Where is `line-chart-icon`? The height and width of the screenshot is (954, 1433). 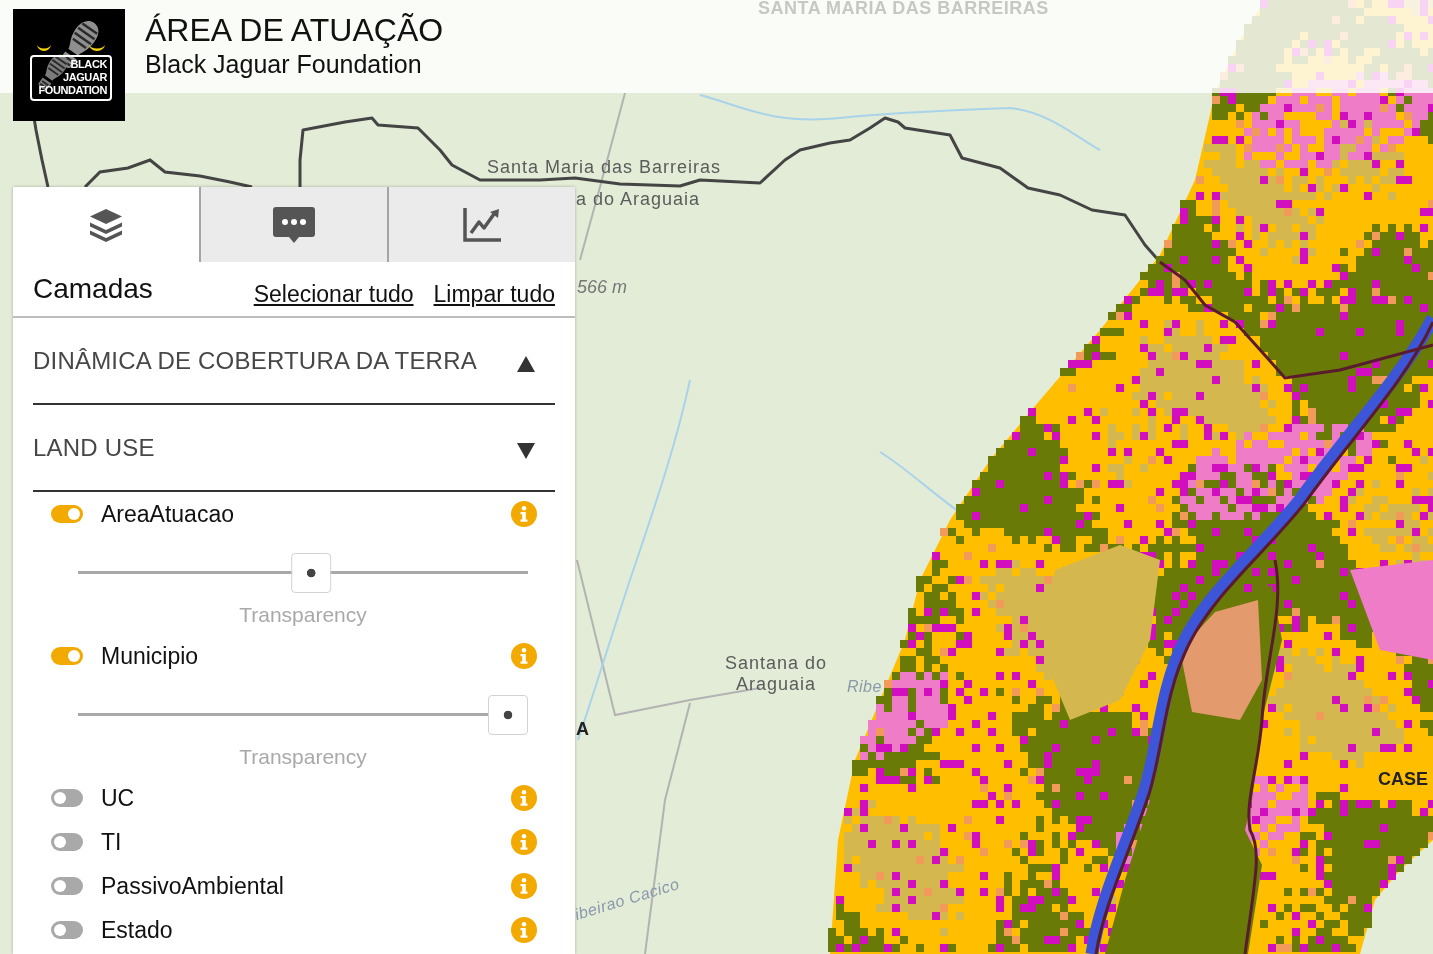 line-chart-icon is located at coordinates (482, 224).